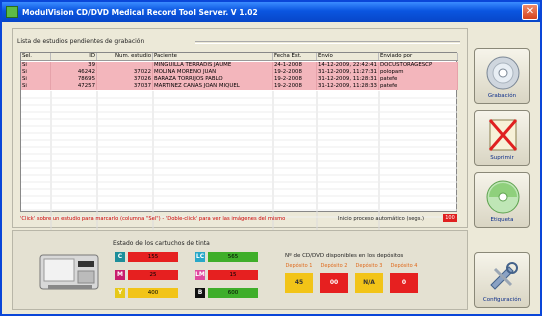 The image size is (542, 316). I want to click on burn-button: Grabación, so click(502, 76).